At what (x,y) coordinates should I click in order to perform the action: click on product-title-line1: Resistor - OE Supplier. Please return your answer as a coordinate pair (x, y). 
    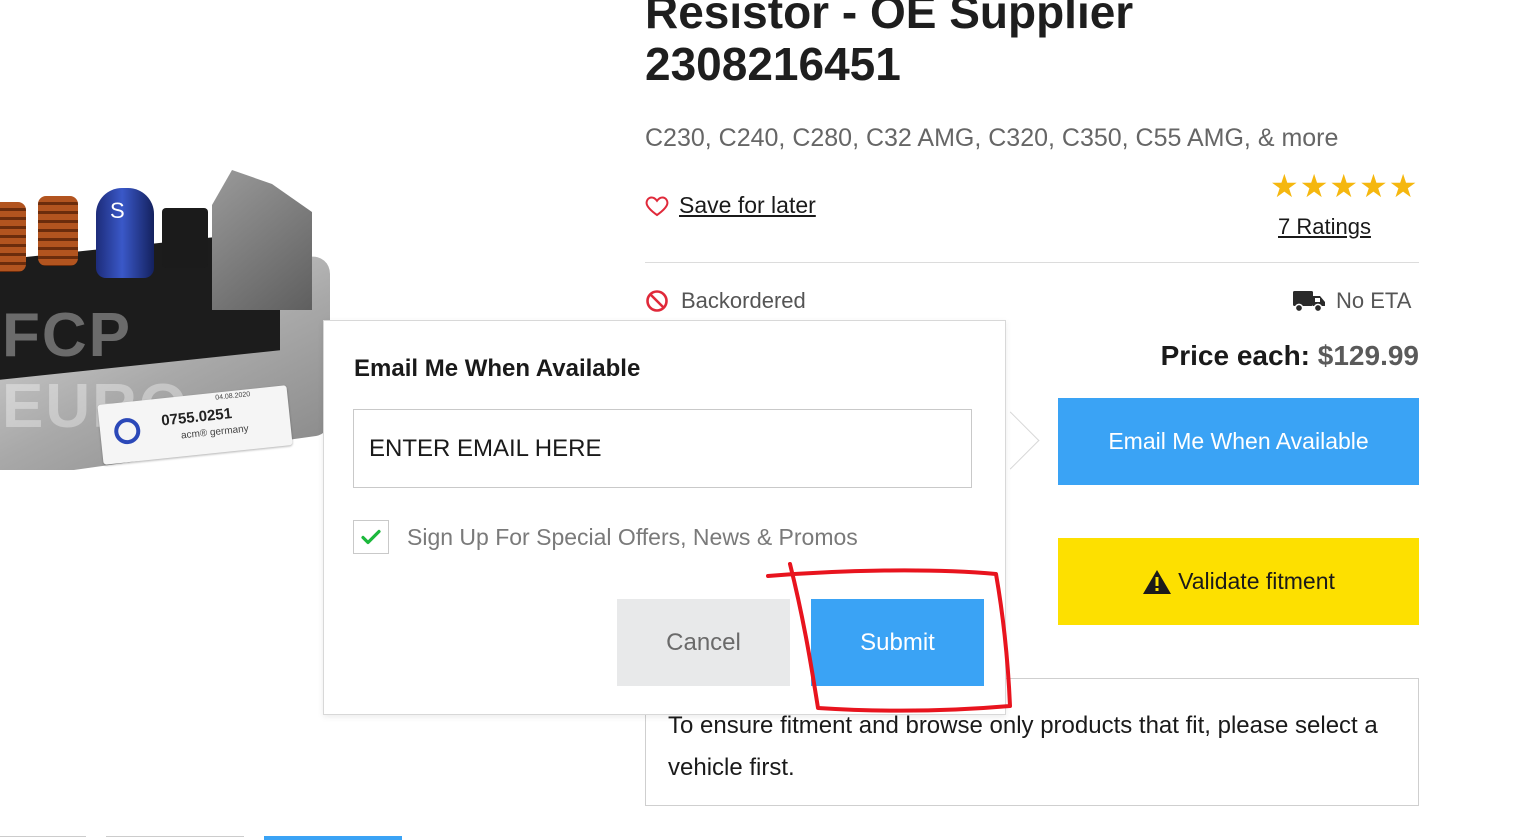
    Looking at the image, I should click on (889, 19).